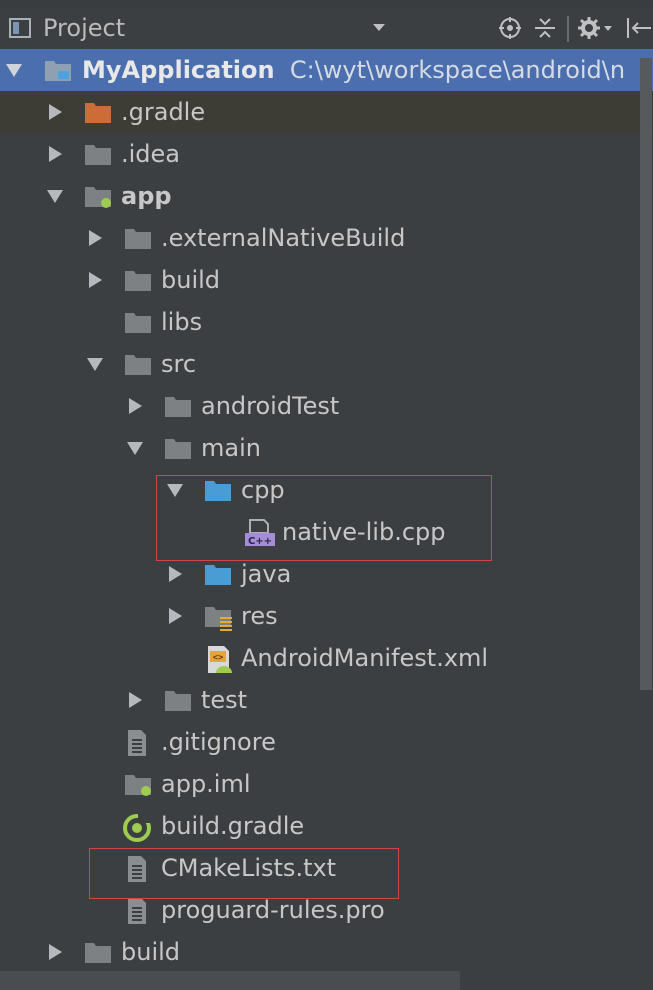 The height and width of the screenshot is (990, 653). Describe the element at coordinates (137, 784) in the screenshot. I see `module-file-icon` at that location.